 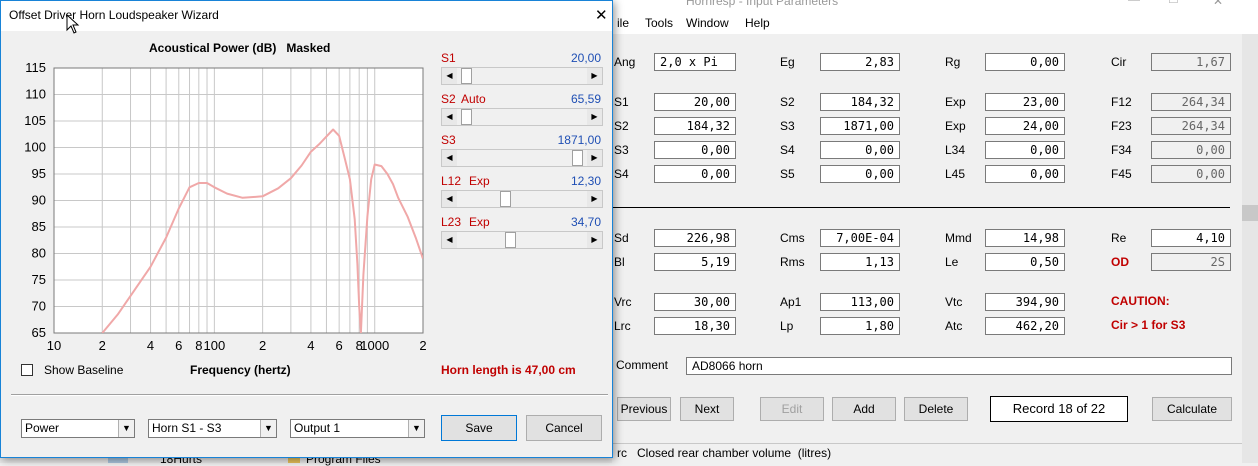 I want to click on param-label-s3: S3, so click(x=787, y=126).